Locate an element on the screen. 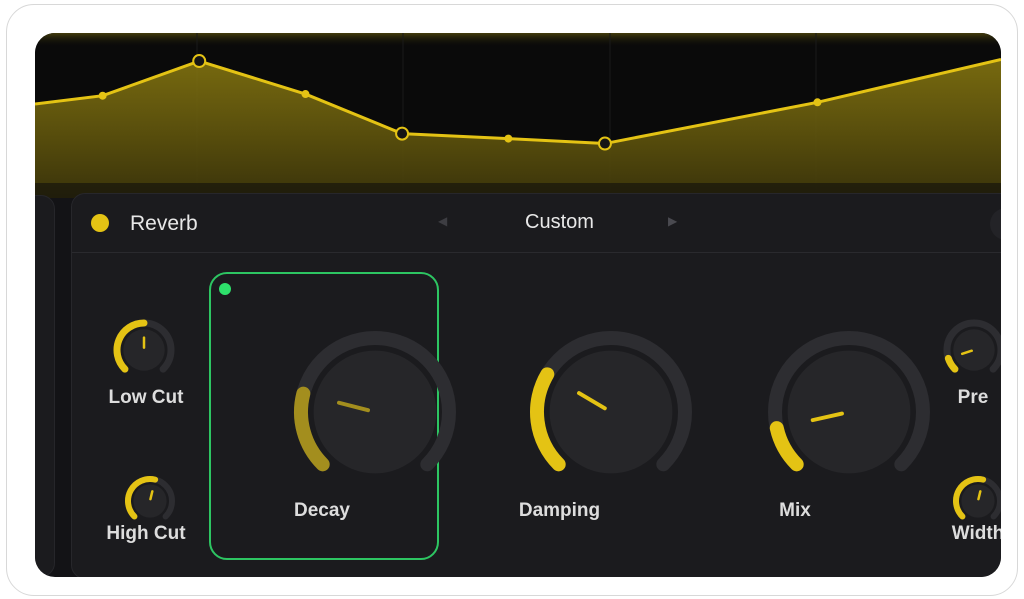 This screenshot has width=1024, height=599. width-knob-graphic is located at coordinates (977, 498).